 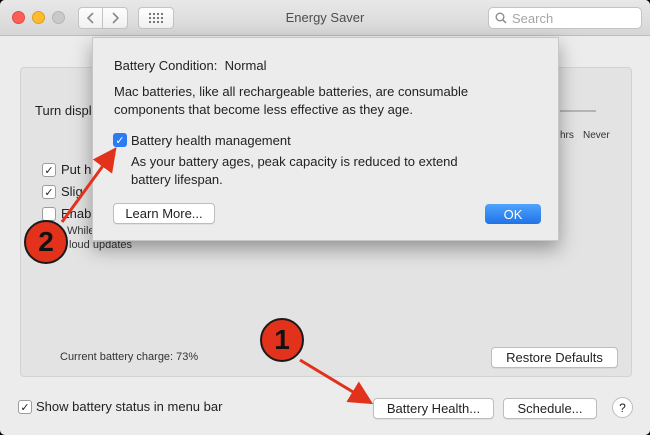 What do you see at coordinates (533, 18) in the screenshot?
I see `search-placeholder: Search` at bounding box center [533, 18].